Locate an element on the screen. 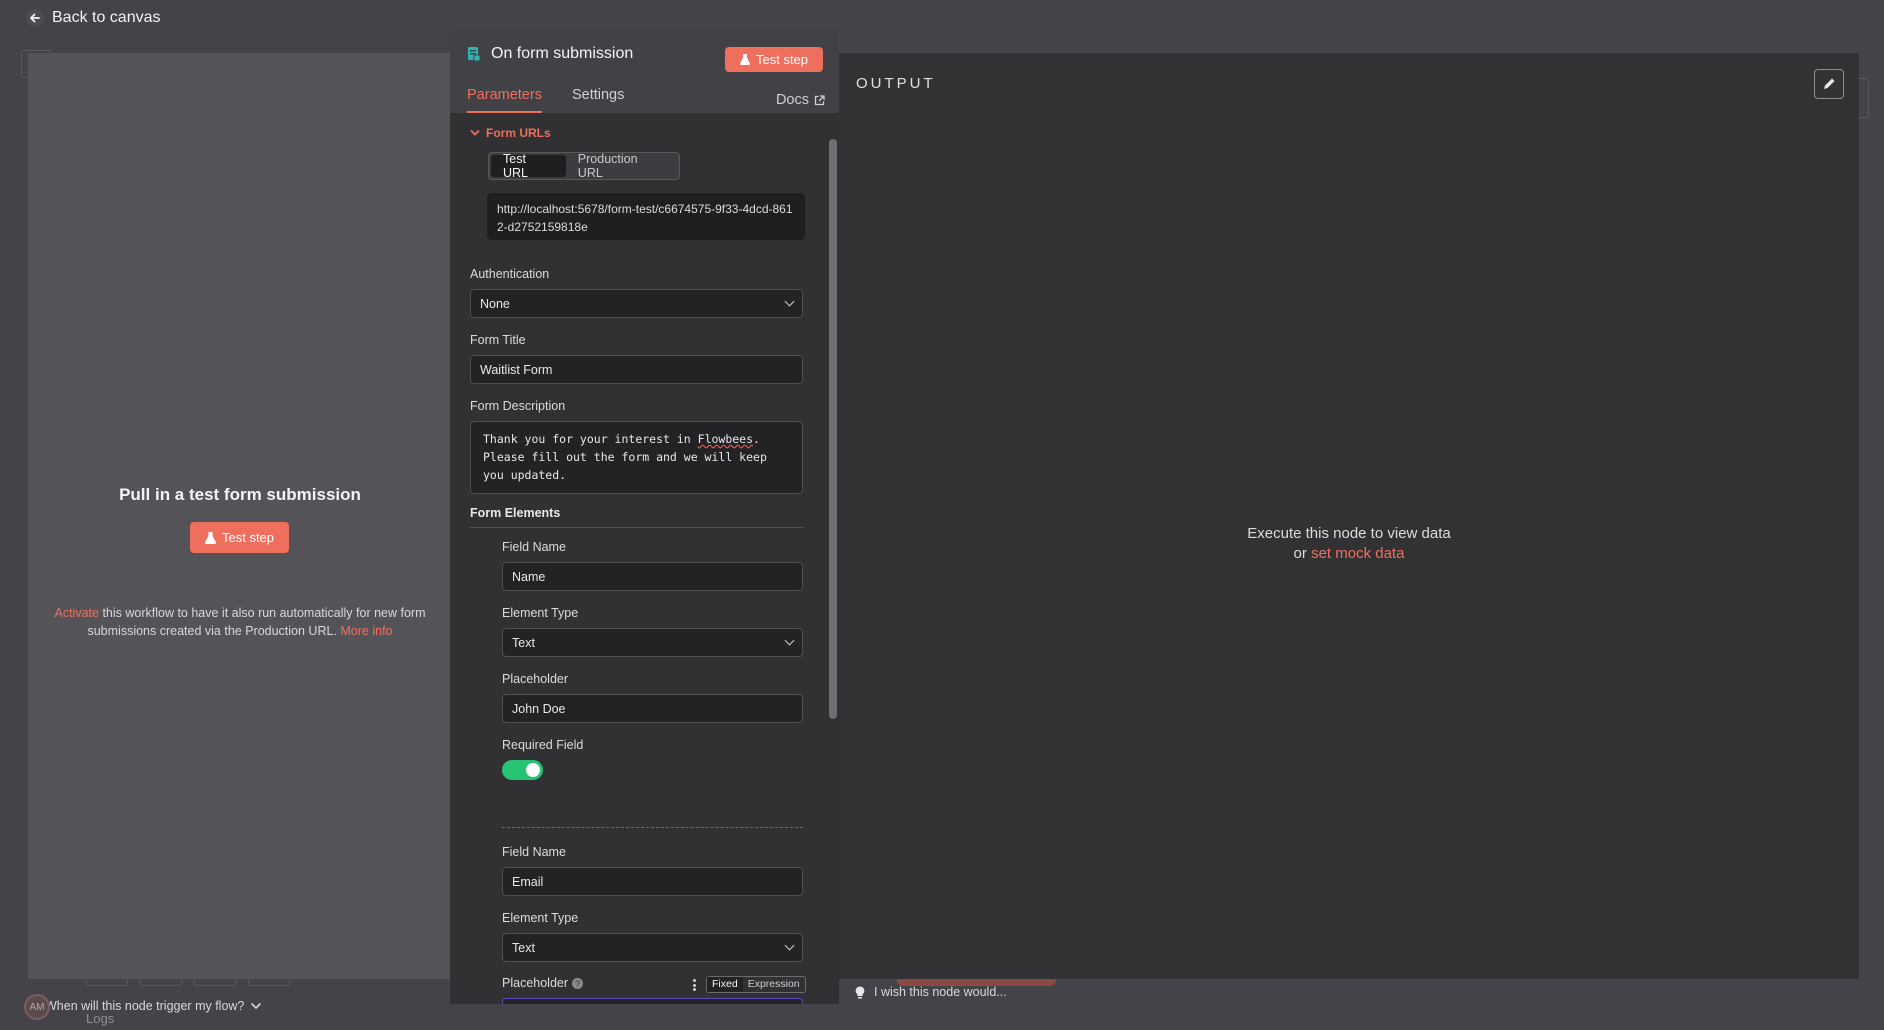 The height and width of the screenshot is (1030, 1884). options-menu-icon is located at coordinates (694, 985).